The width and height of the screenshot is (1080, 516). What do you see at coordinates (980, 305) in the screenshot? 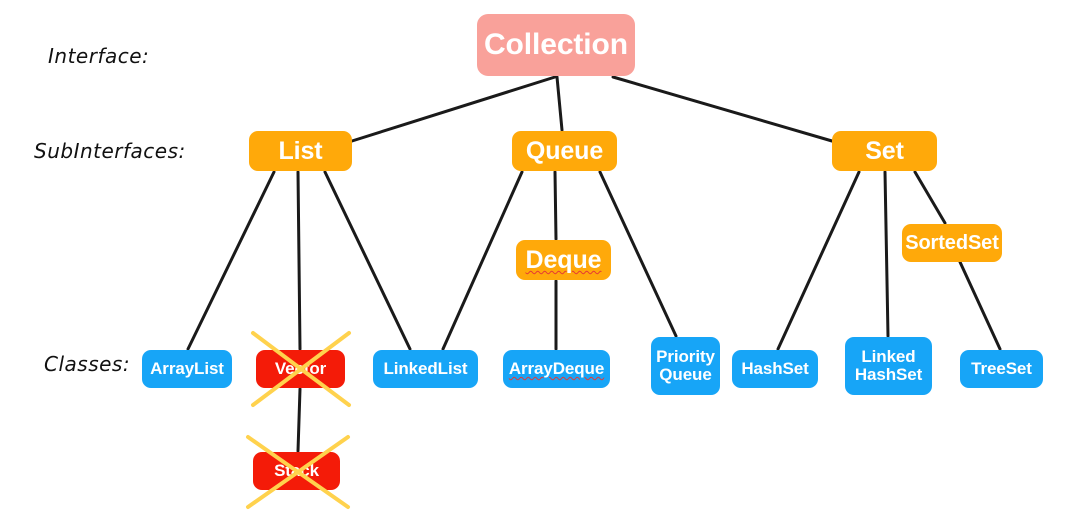
I see `edge-sortedset-to-treeset` at bounding box center [980, 305].